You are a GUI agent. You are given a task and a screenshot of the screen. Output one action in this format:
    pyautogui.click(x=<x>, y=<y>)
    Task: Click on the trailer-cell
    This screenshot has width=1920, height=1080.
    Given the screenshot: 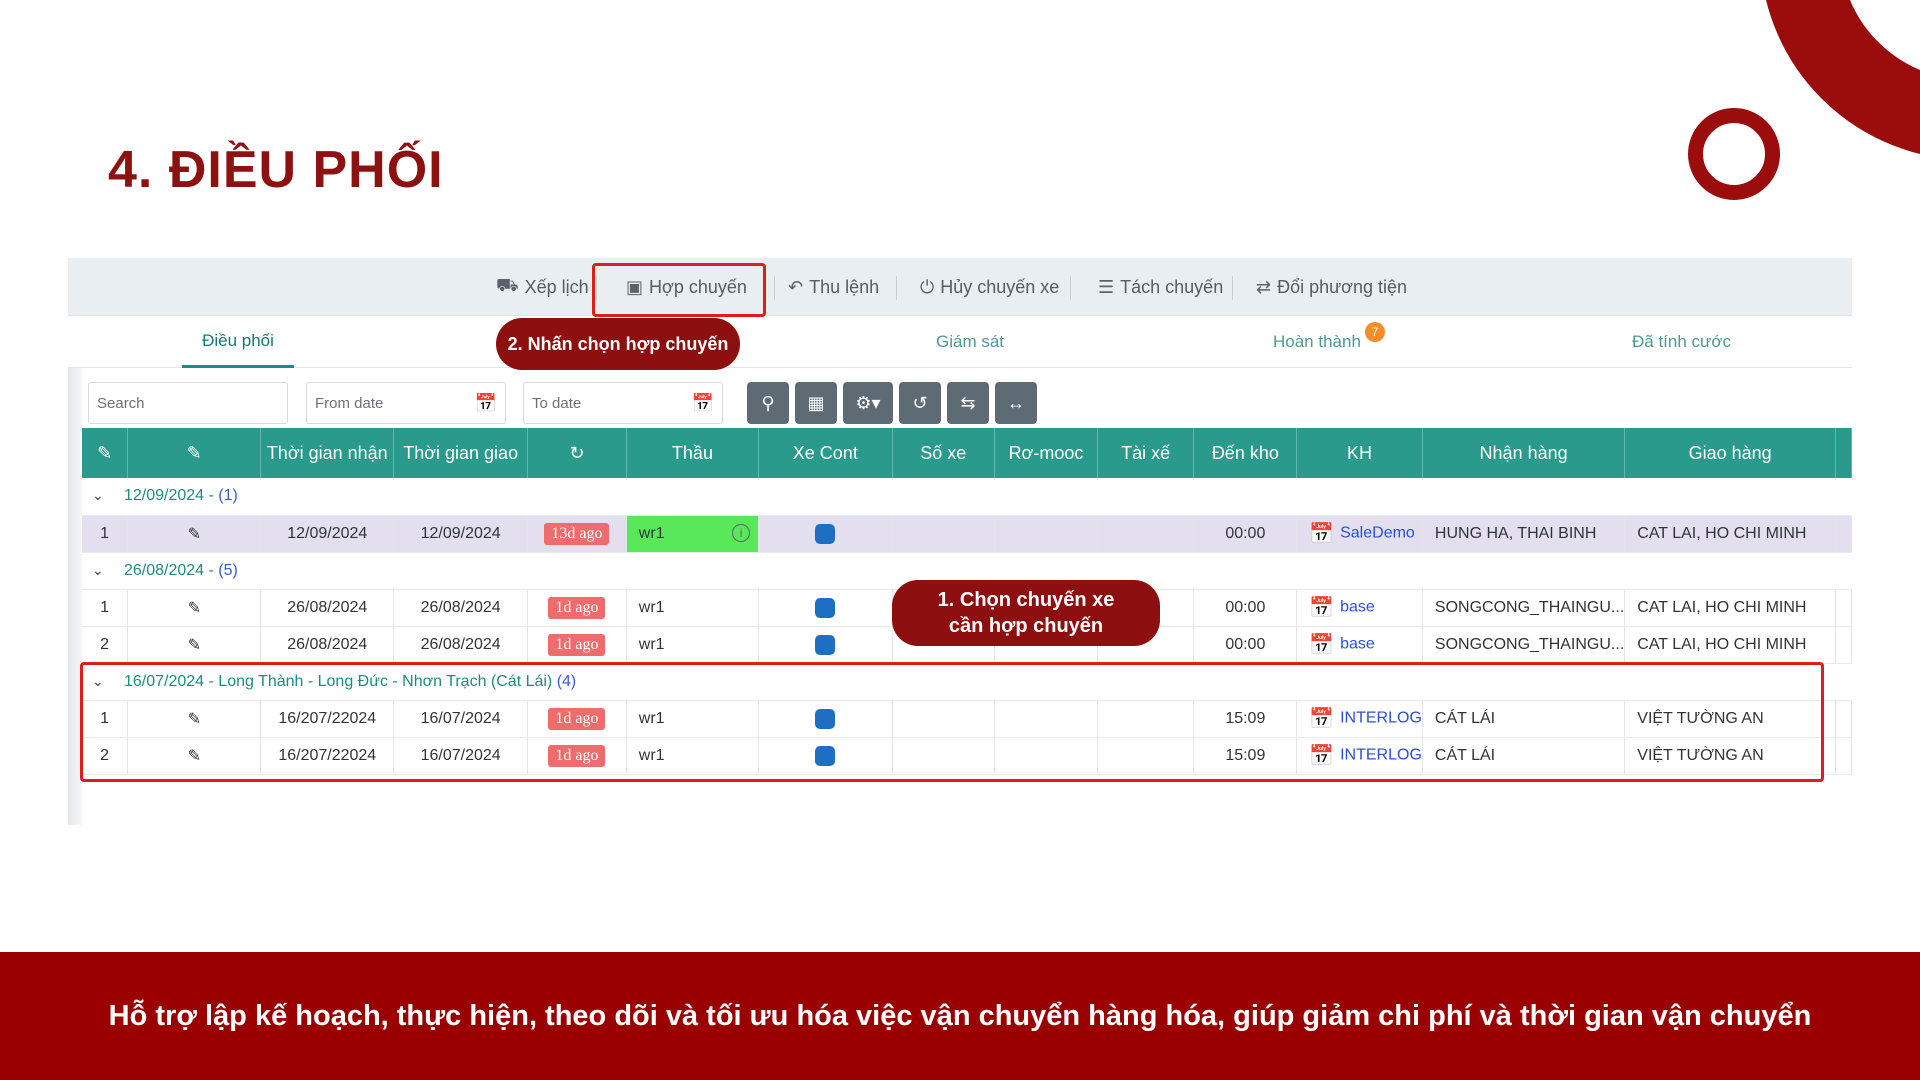 What is the action you would take?
    pyautogui.click(x=1046, y=534)
    